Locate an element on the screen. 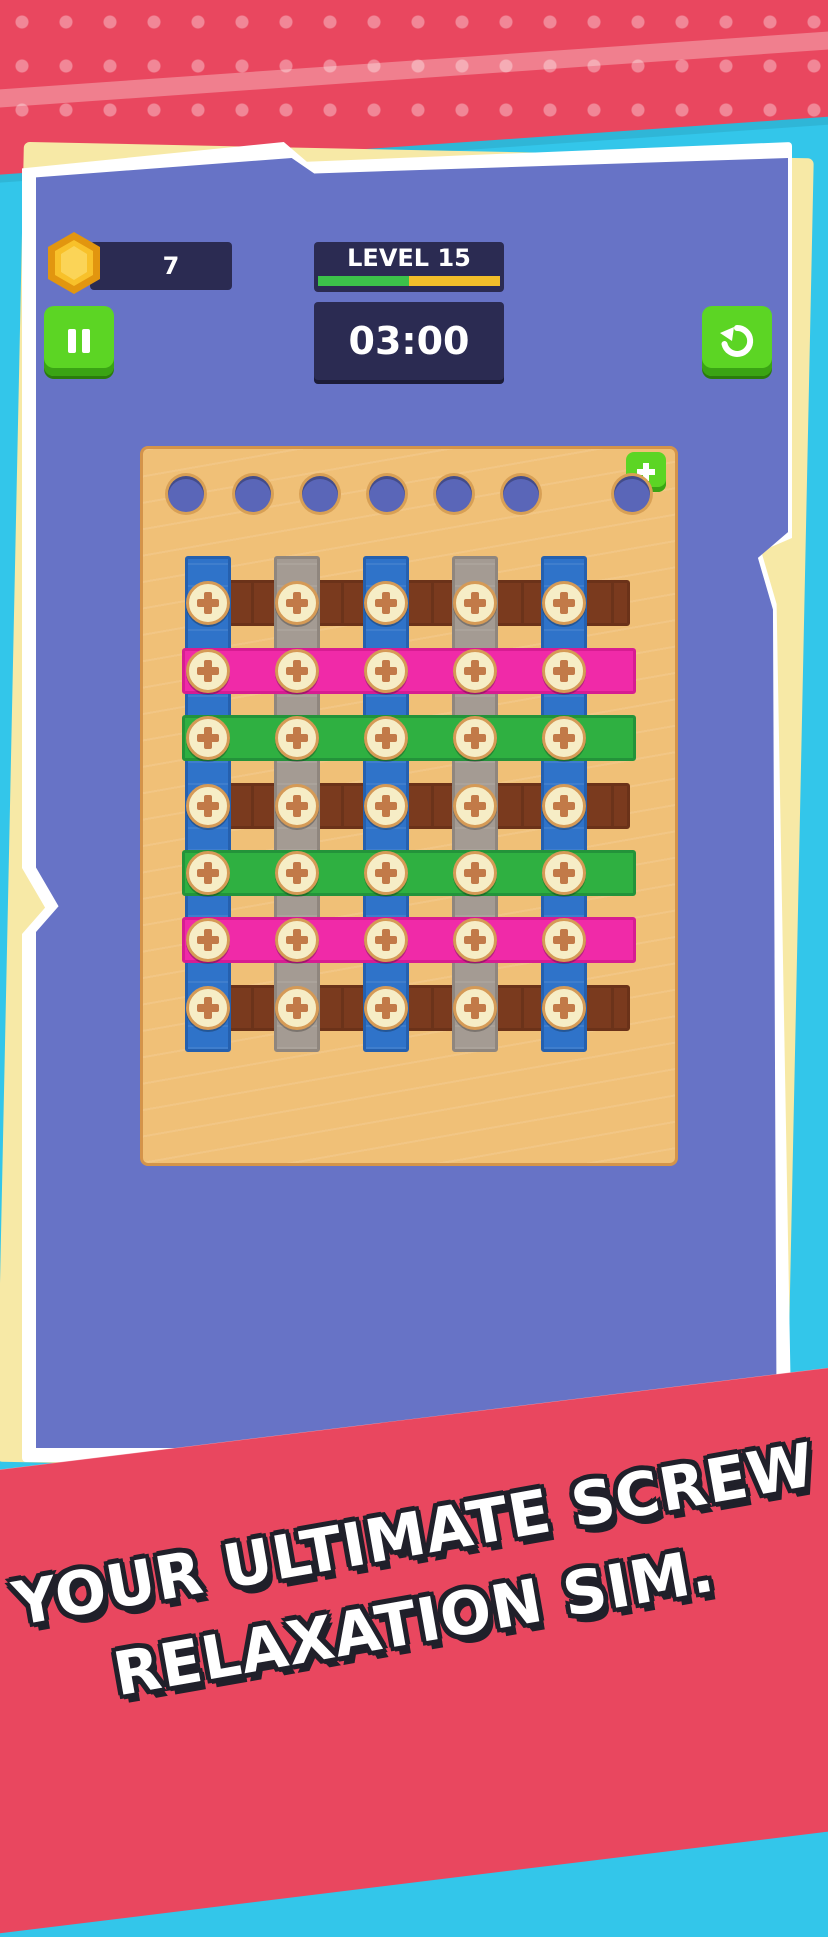 The height and width of the screenshot is (1937, 828). timer: 03:00 is located at coordinates (409, 341).